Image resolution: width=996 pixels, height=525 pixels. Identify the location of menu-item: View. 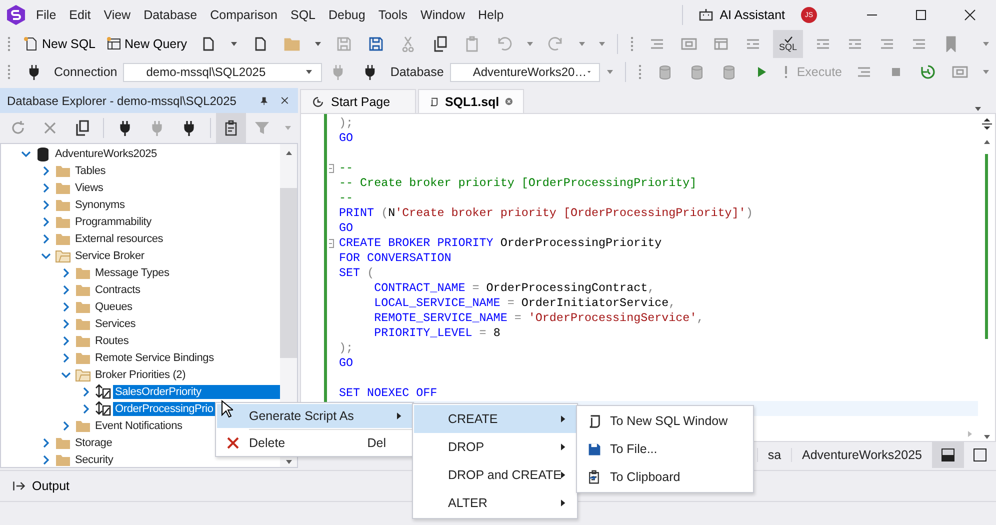
(117, 15).